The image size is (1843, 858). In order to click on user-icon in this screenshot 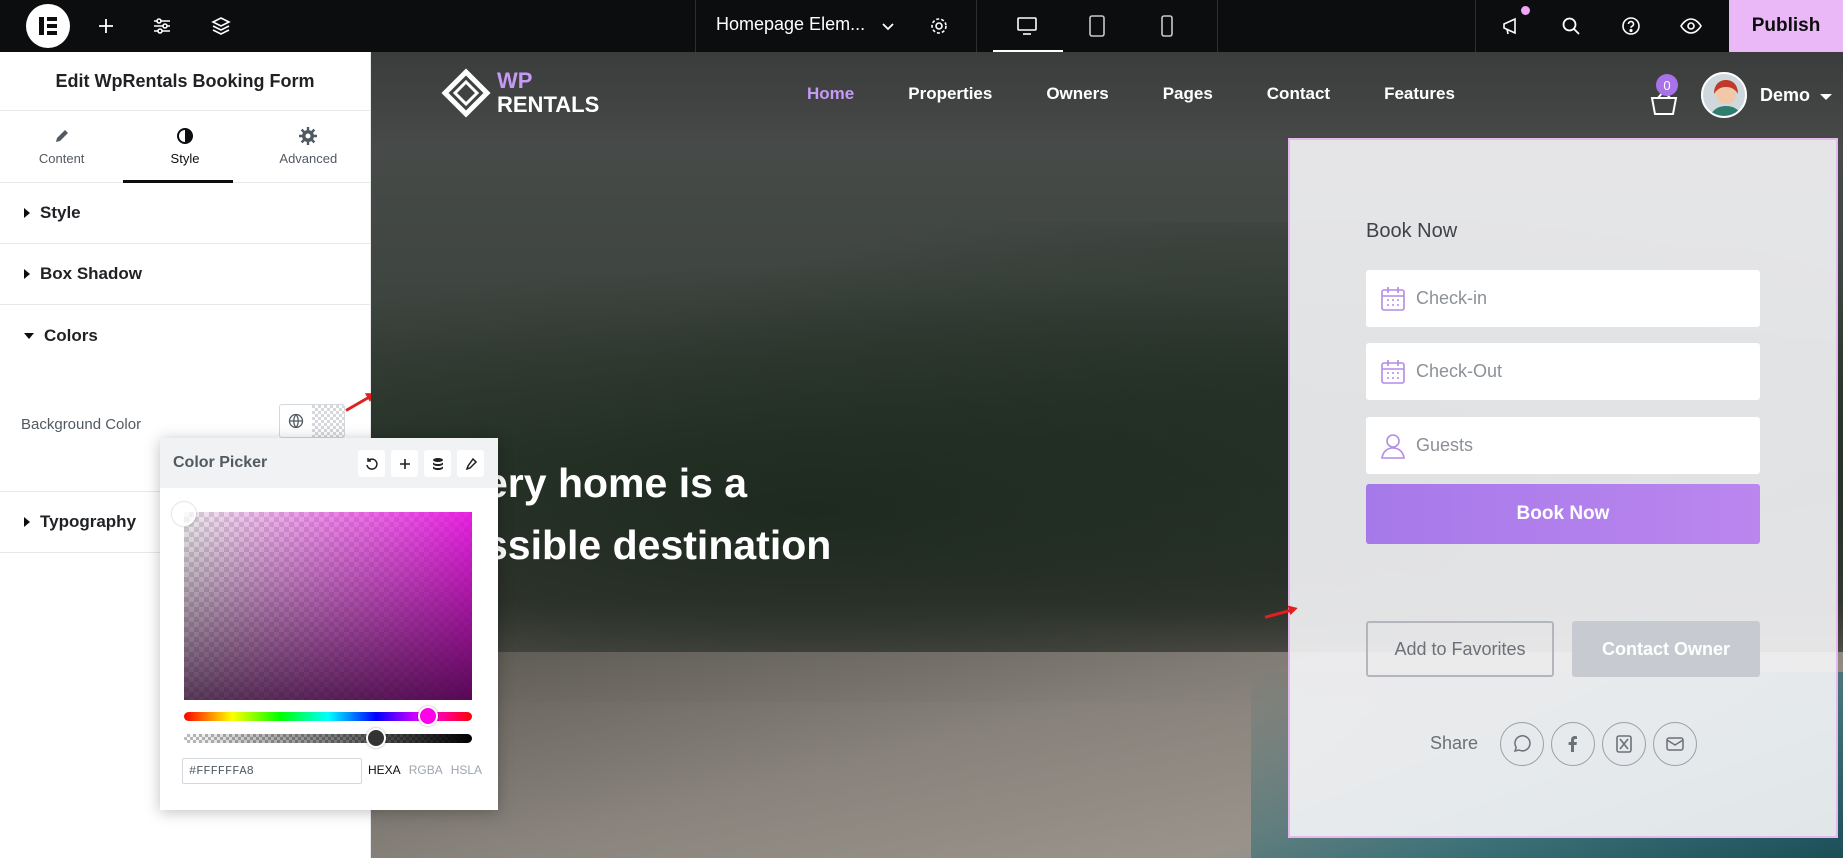, I will do `click(1393, 446)`.